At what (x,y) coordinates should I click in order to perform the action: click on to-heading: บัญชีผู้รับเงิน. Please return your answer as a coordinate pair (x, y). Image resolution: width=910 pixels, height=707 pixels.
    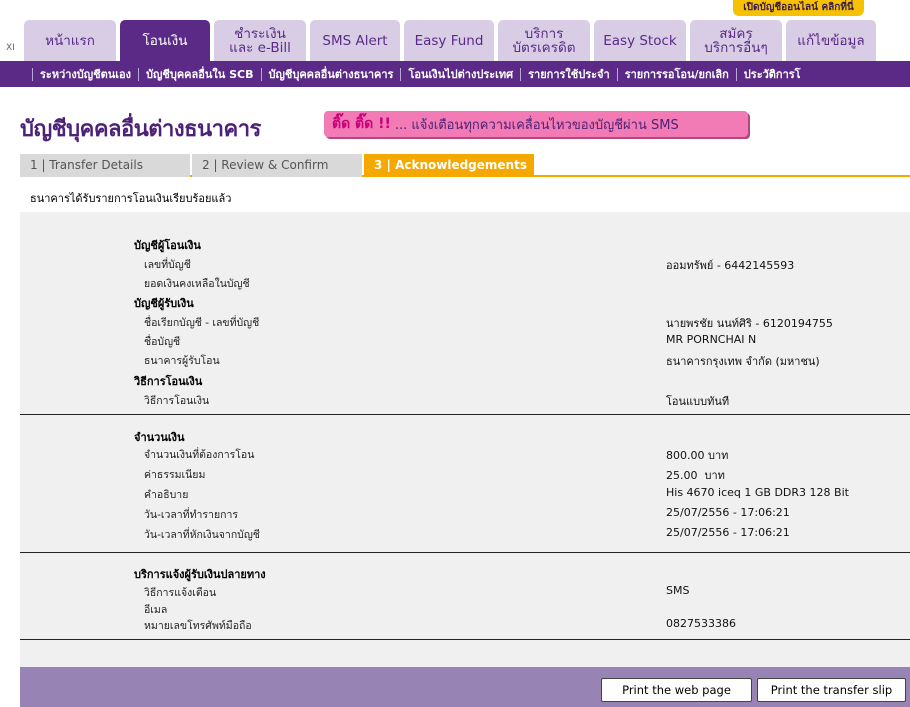
    Looking at the image, I should click on (164, 303).